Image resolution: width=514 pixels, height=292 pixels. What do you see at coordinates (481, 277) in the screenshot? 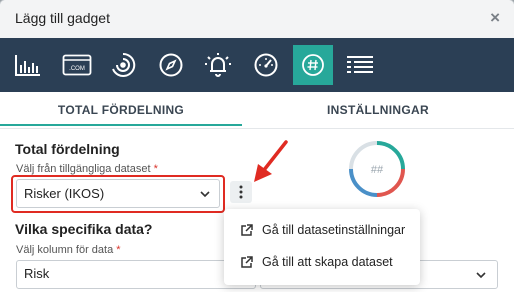
I see `chevron-down-icon` at bounding box center [481, 277].